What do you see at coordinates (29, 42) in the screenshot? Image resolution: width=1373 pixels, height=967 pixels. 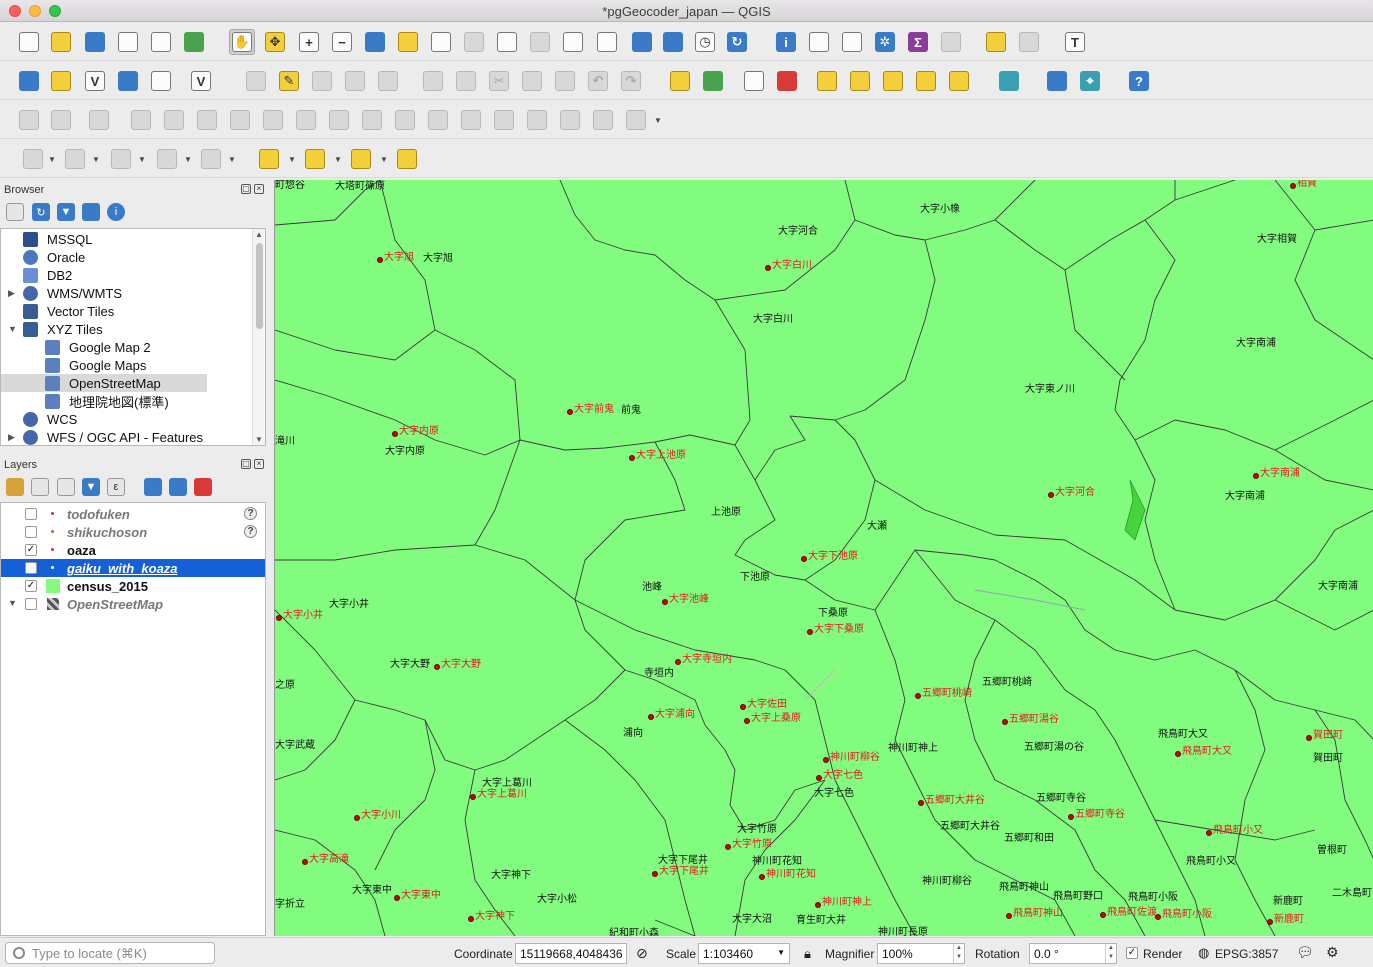 I see `new-project-button` at bounding box center [29, 42].